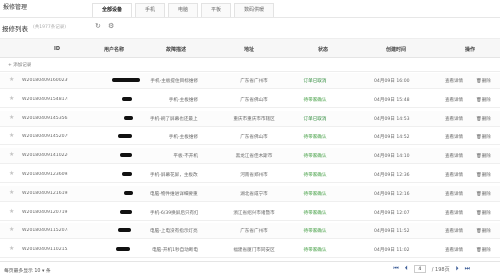 The height and width of the screenshot is (278, 500). Describe the element at coordinates (470, 50) in the screenshot. I see `col-actions: 操作` at that location.